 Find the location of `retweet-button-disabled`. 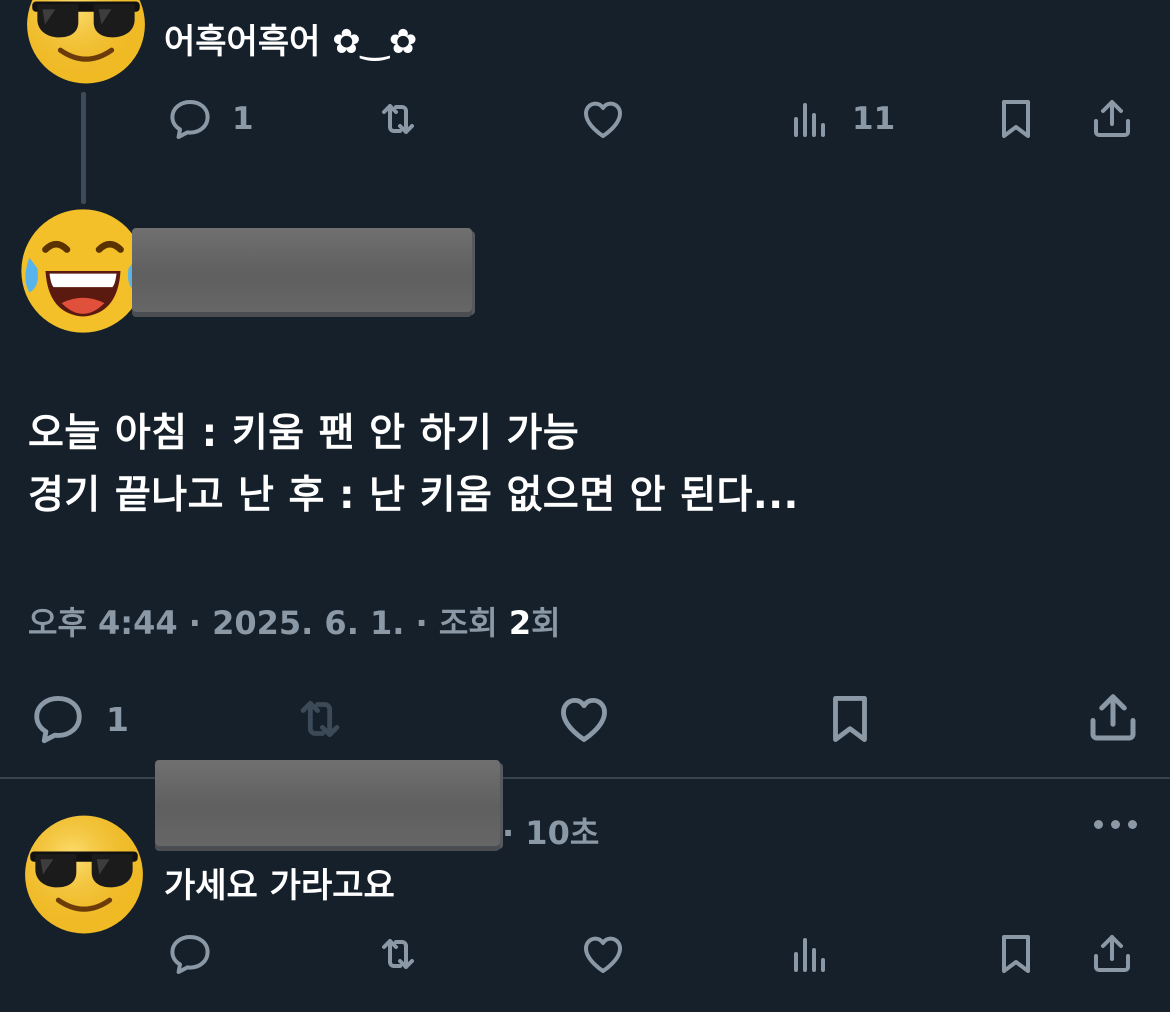

retweet-button-disabled is located at coordinates (320, 719).